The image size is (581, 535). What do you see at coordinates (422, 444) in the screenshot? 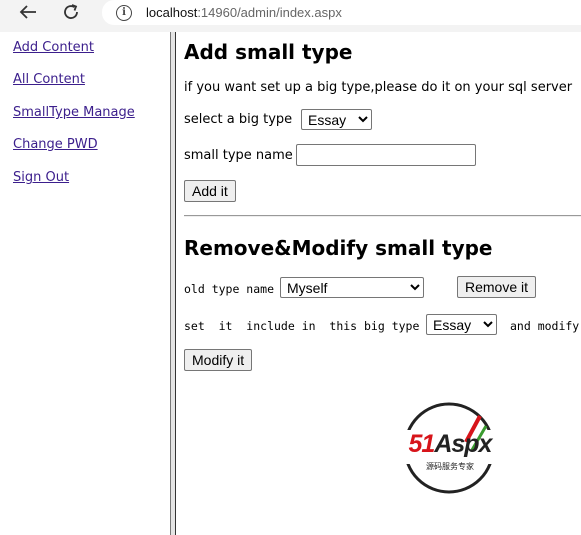
I see `logo-brand-number: 51` at bounding box center [422, 444].